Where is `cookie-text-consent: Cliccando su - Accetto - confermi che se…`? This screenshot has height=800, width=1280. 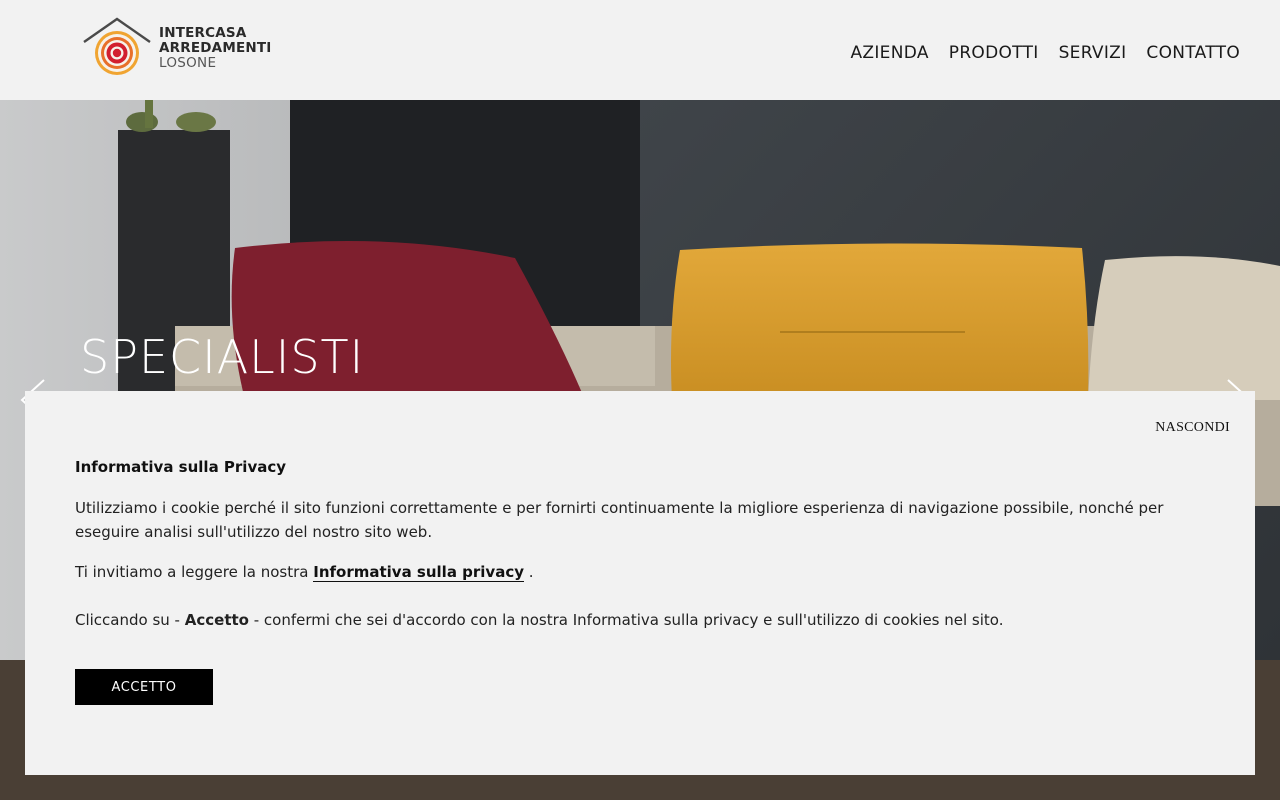
cookie-text-consent: Cliccando su - Accetto - confermi che se… is located at coordinates (640, 620).